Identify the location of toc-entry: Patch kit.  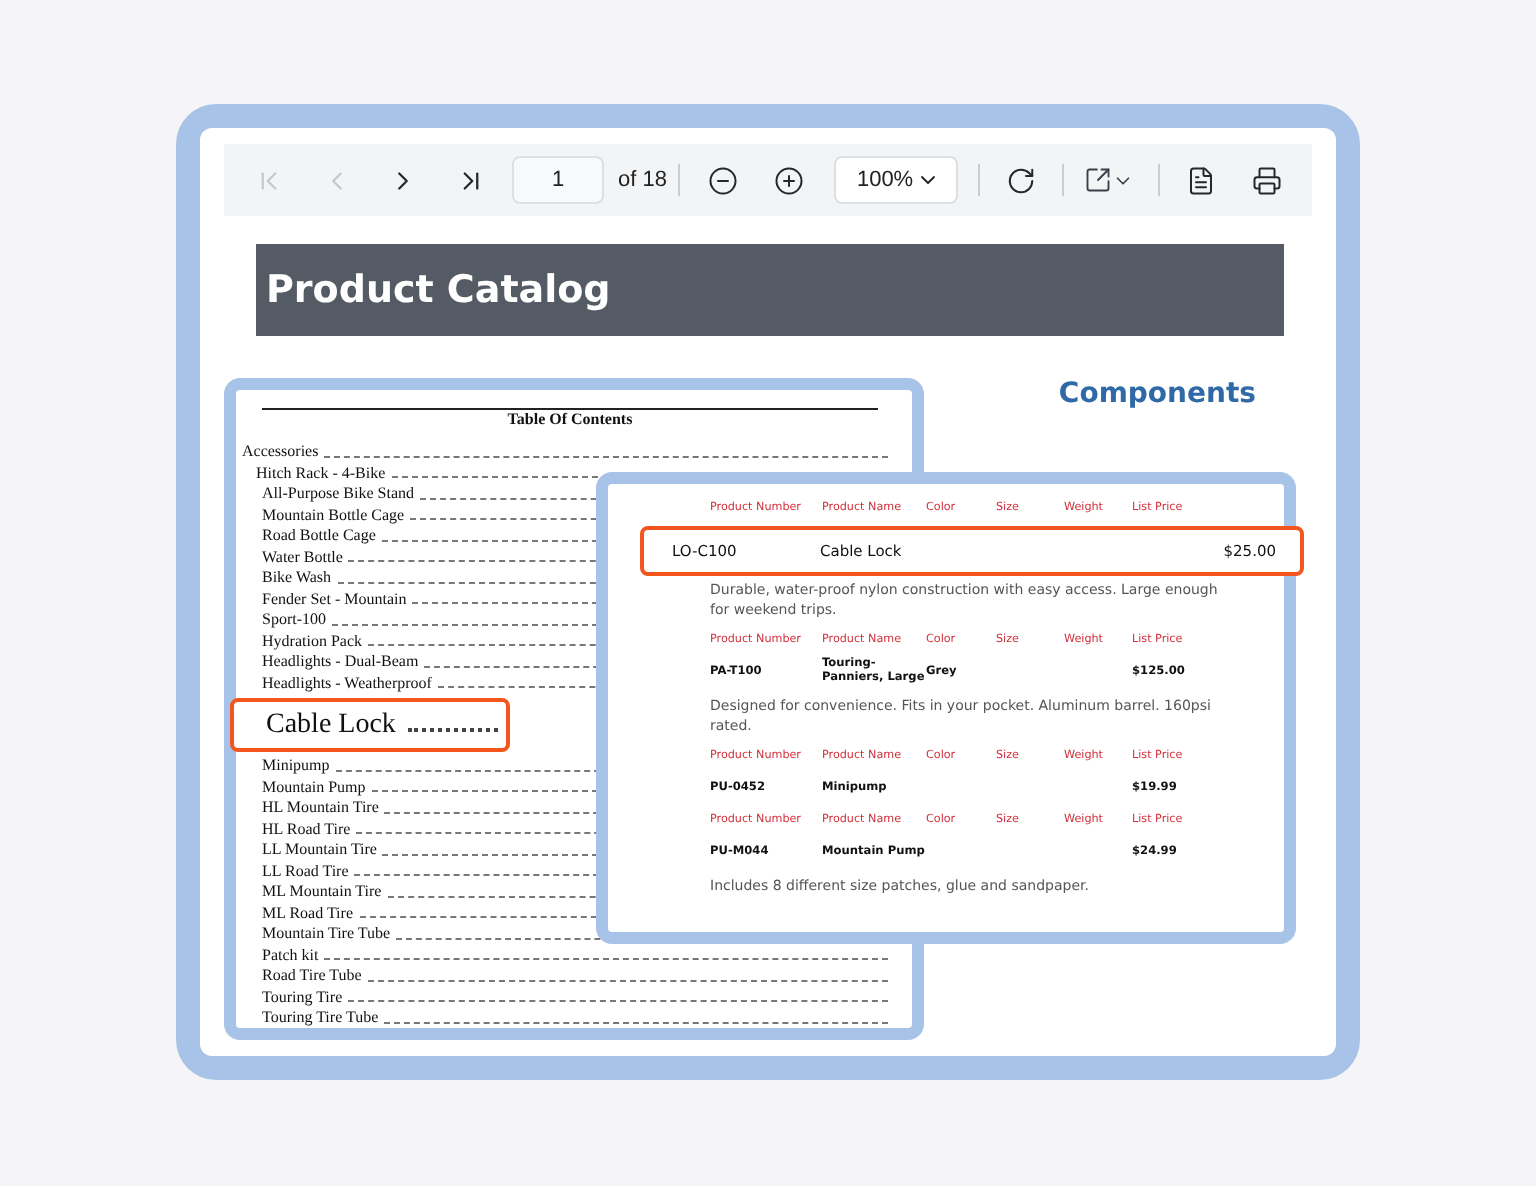
(290, 955).